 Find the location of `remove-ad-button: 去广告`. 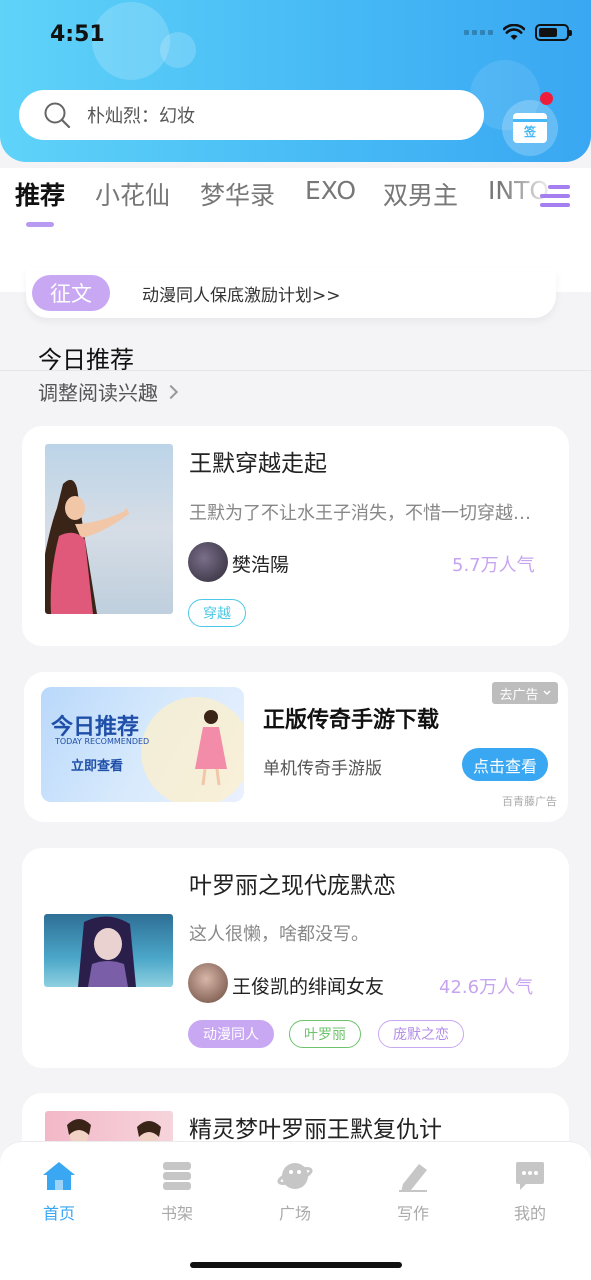

remove-ad-button: 去广告 is located at coordinates (525, 693).